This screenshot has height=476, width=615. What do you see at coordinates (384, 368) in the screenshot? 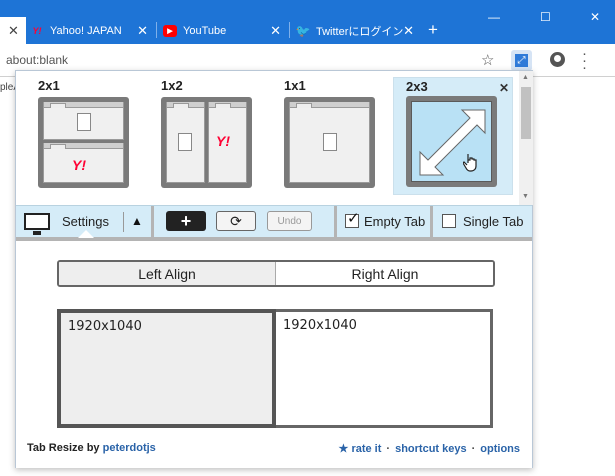
I see `display-2: 1920x1040` at bounding box center [384, 368].